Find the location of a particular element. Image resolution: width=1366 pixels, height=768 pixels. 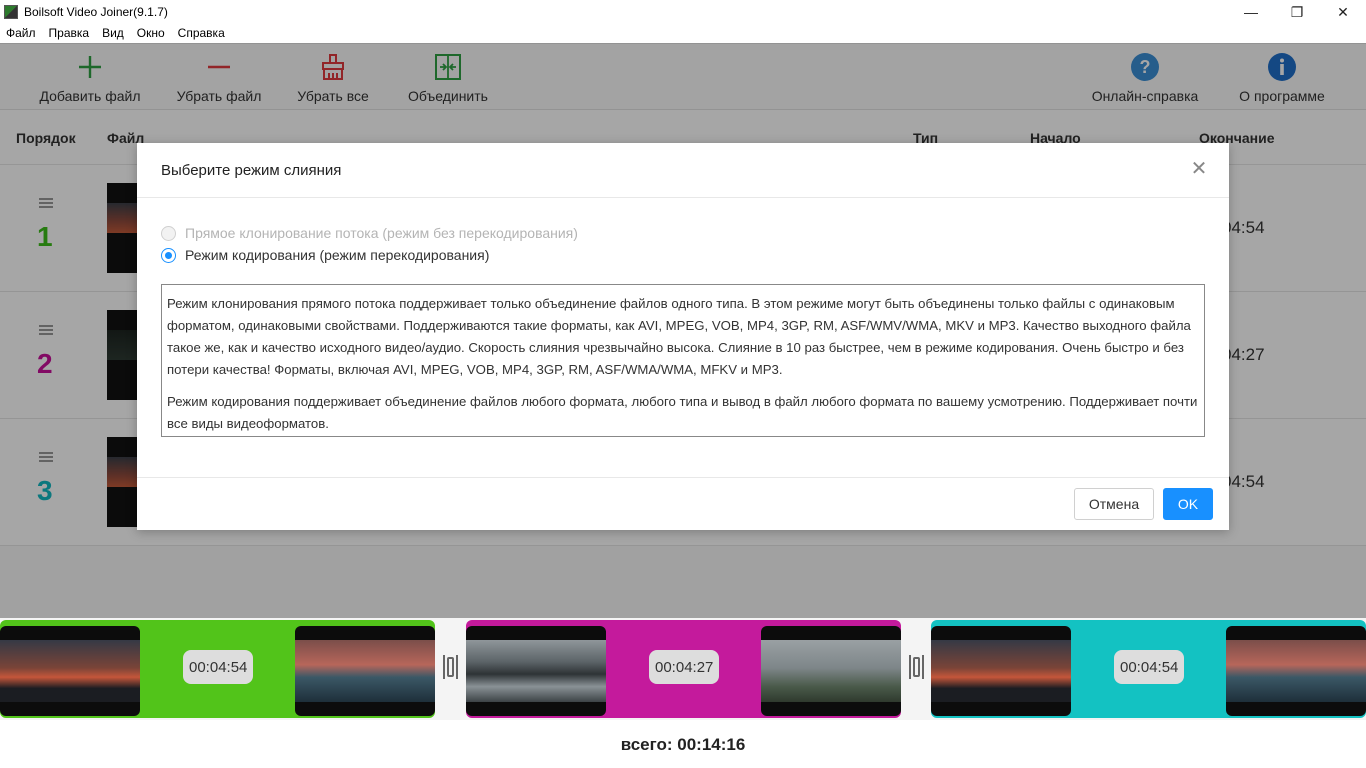

timeline-clip: 00:04:27 is located at coordinates (683, 669).